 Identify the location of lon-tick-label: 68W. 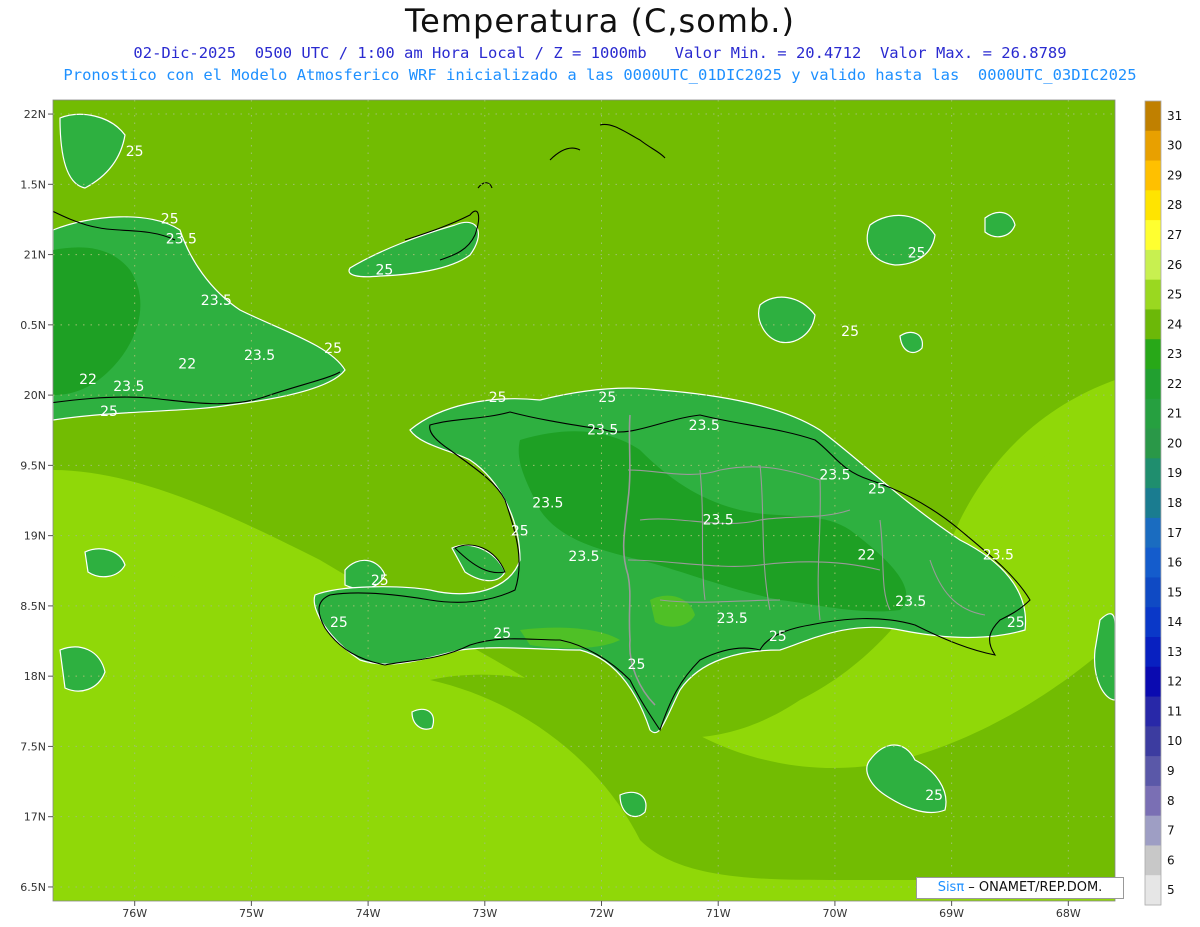
(1068, 913).